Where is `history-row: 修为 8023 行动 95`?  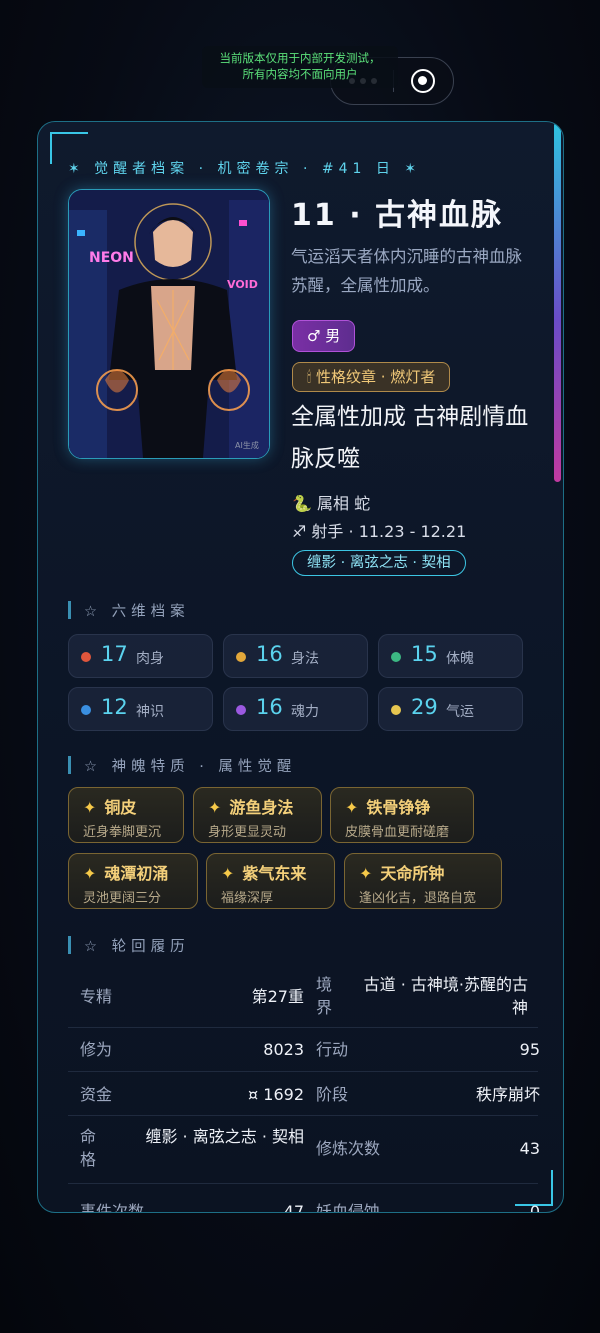 history-row: 修为 8023 行动 95 is located at coordinates (304, 1049).